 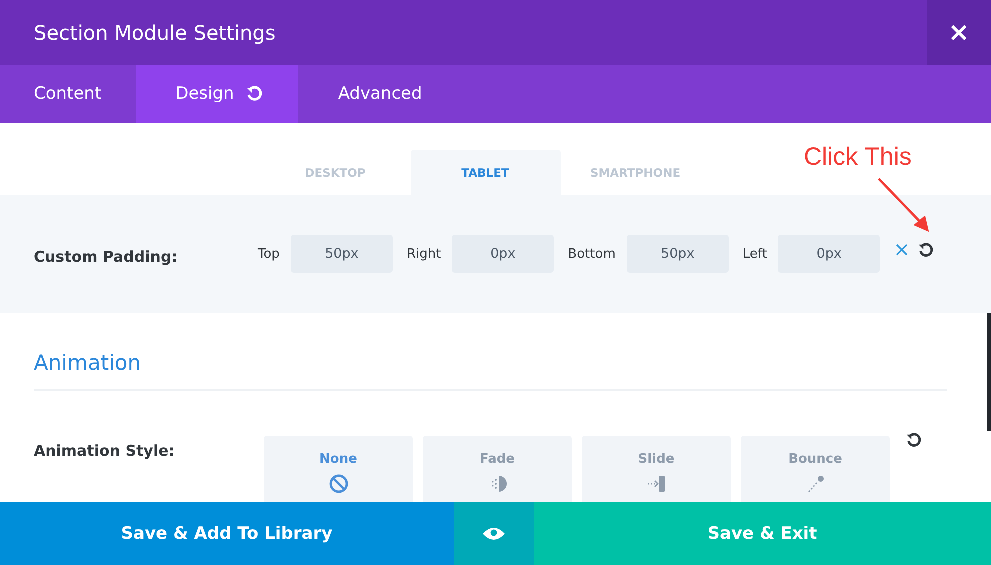 I want to click on device-tab: TABLET, so click(x=485, y=172).